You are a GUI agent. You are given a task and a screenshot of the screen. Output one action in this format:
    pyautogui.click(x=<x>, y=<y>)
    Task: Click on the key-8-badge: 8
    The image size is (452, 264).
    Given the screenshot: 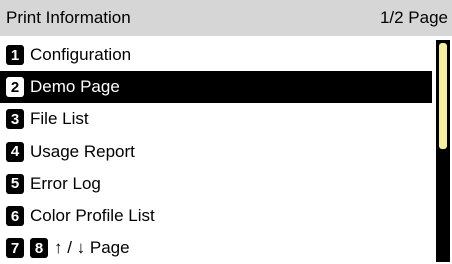 What is the action you would take?
    pyautogui.click(x=39, y=248)
    